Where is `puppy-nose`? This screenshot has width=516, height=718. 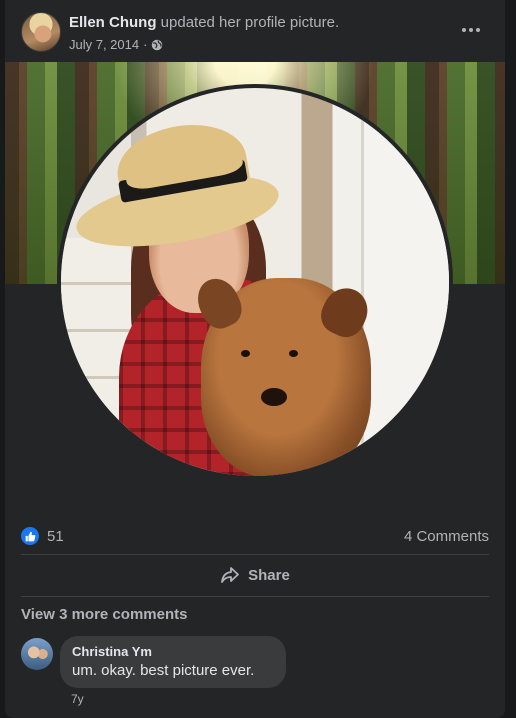
puppy-nose is located at coordinates (274, 397).